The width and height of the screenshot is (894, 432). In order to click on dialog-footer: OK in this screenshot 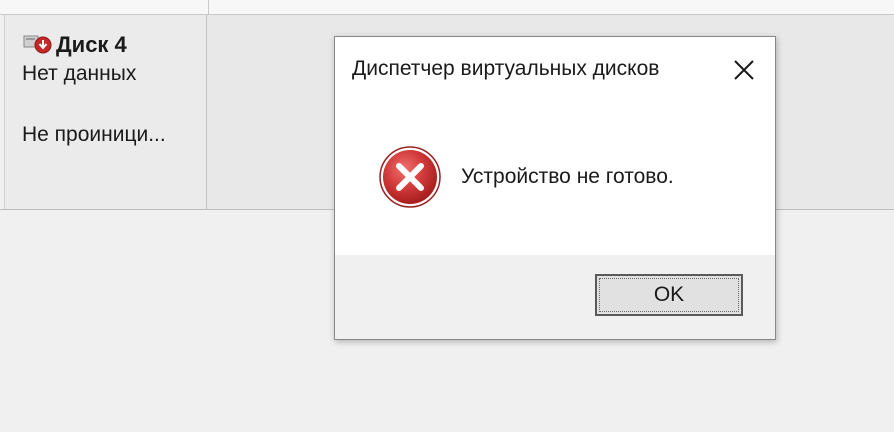, I will do `click(555, 297)`.